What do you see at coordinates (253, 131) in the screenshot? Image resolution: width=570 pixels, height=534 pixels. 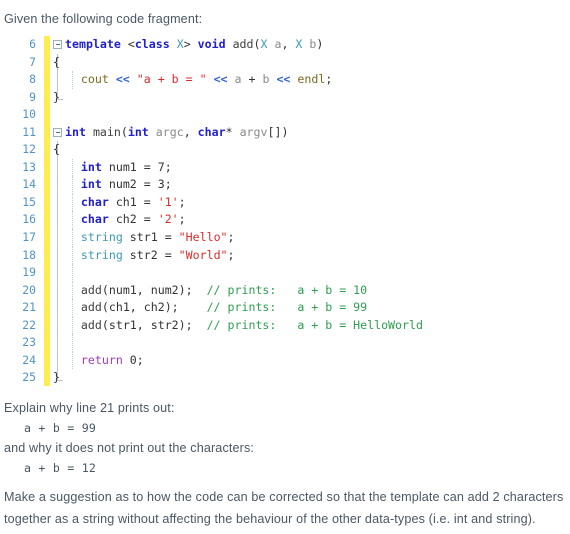 I see `code-token: argv` at bounding box center [253, 131].